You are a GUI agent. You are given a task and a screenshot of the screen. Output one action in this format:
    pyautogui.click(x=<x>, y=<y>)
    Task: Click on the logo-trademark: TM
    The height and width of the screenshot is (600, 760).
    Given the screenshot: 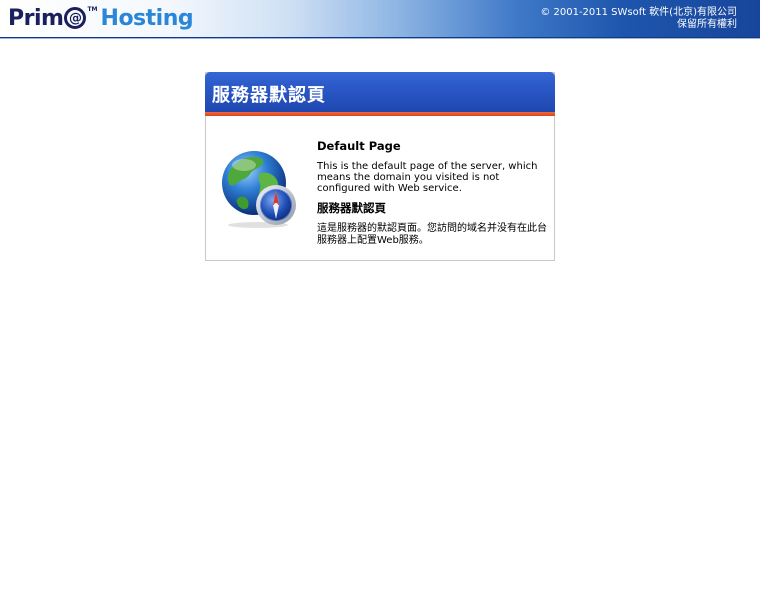 What is the action you would take?
    pyautogui.click(x=92, y=9)
    